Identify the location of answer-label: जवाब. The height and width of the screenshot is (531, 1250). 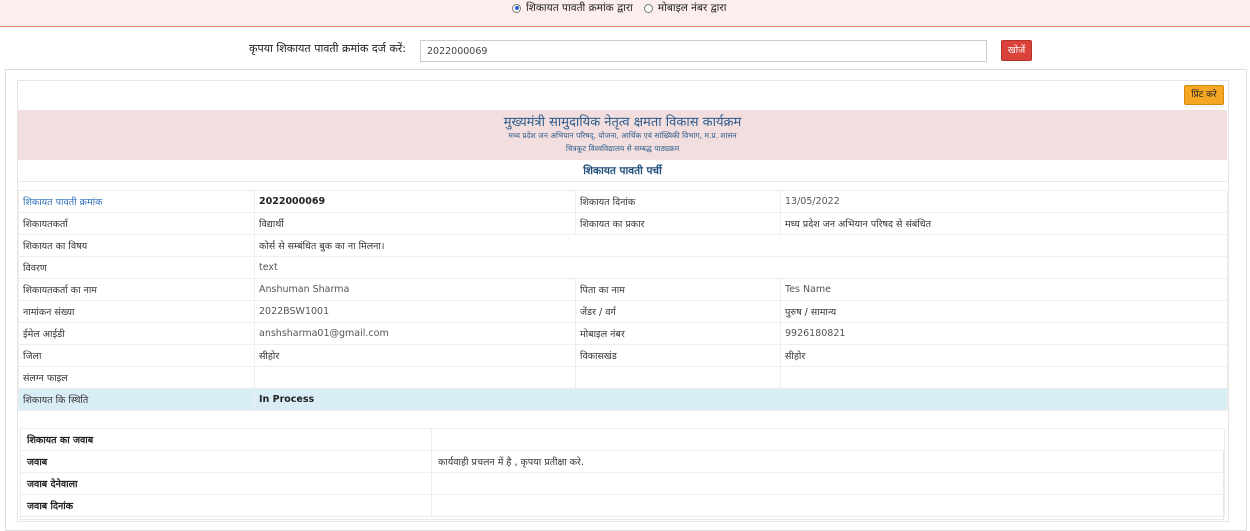
(226, 461).